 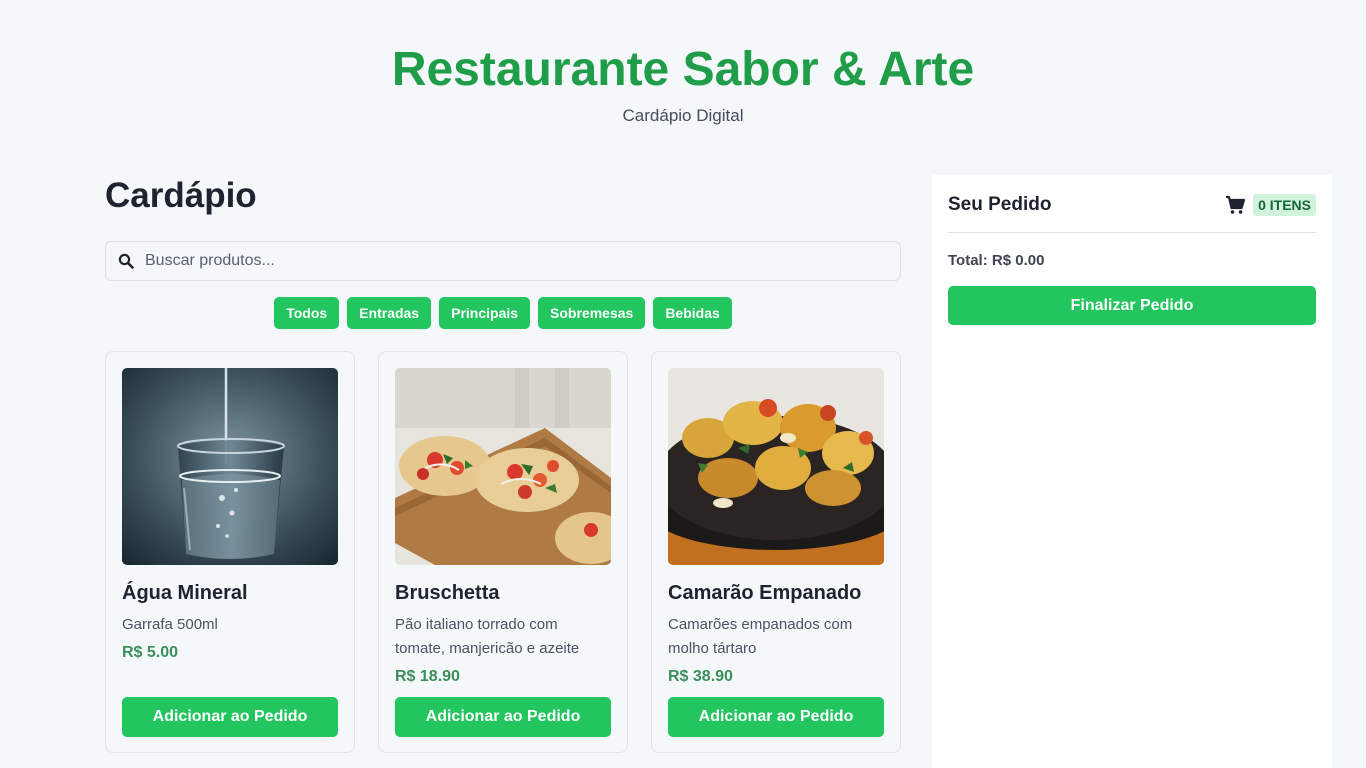 What do you see at coordinates (150, 652) in the screenshot?
I see `product-price: R$ 5.00` at bounding box center [150, 652].